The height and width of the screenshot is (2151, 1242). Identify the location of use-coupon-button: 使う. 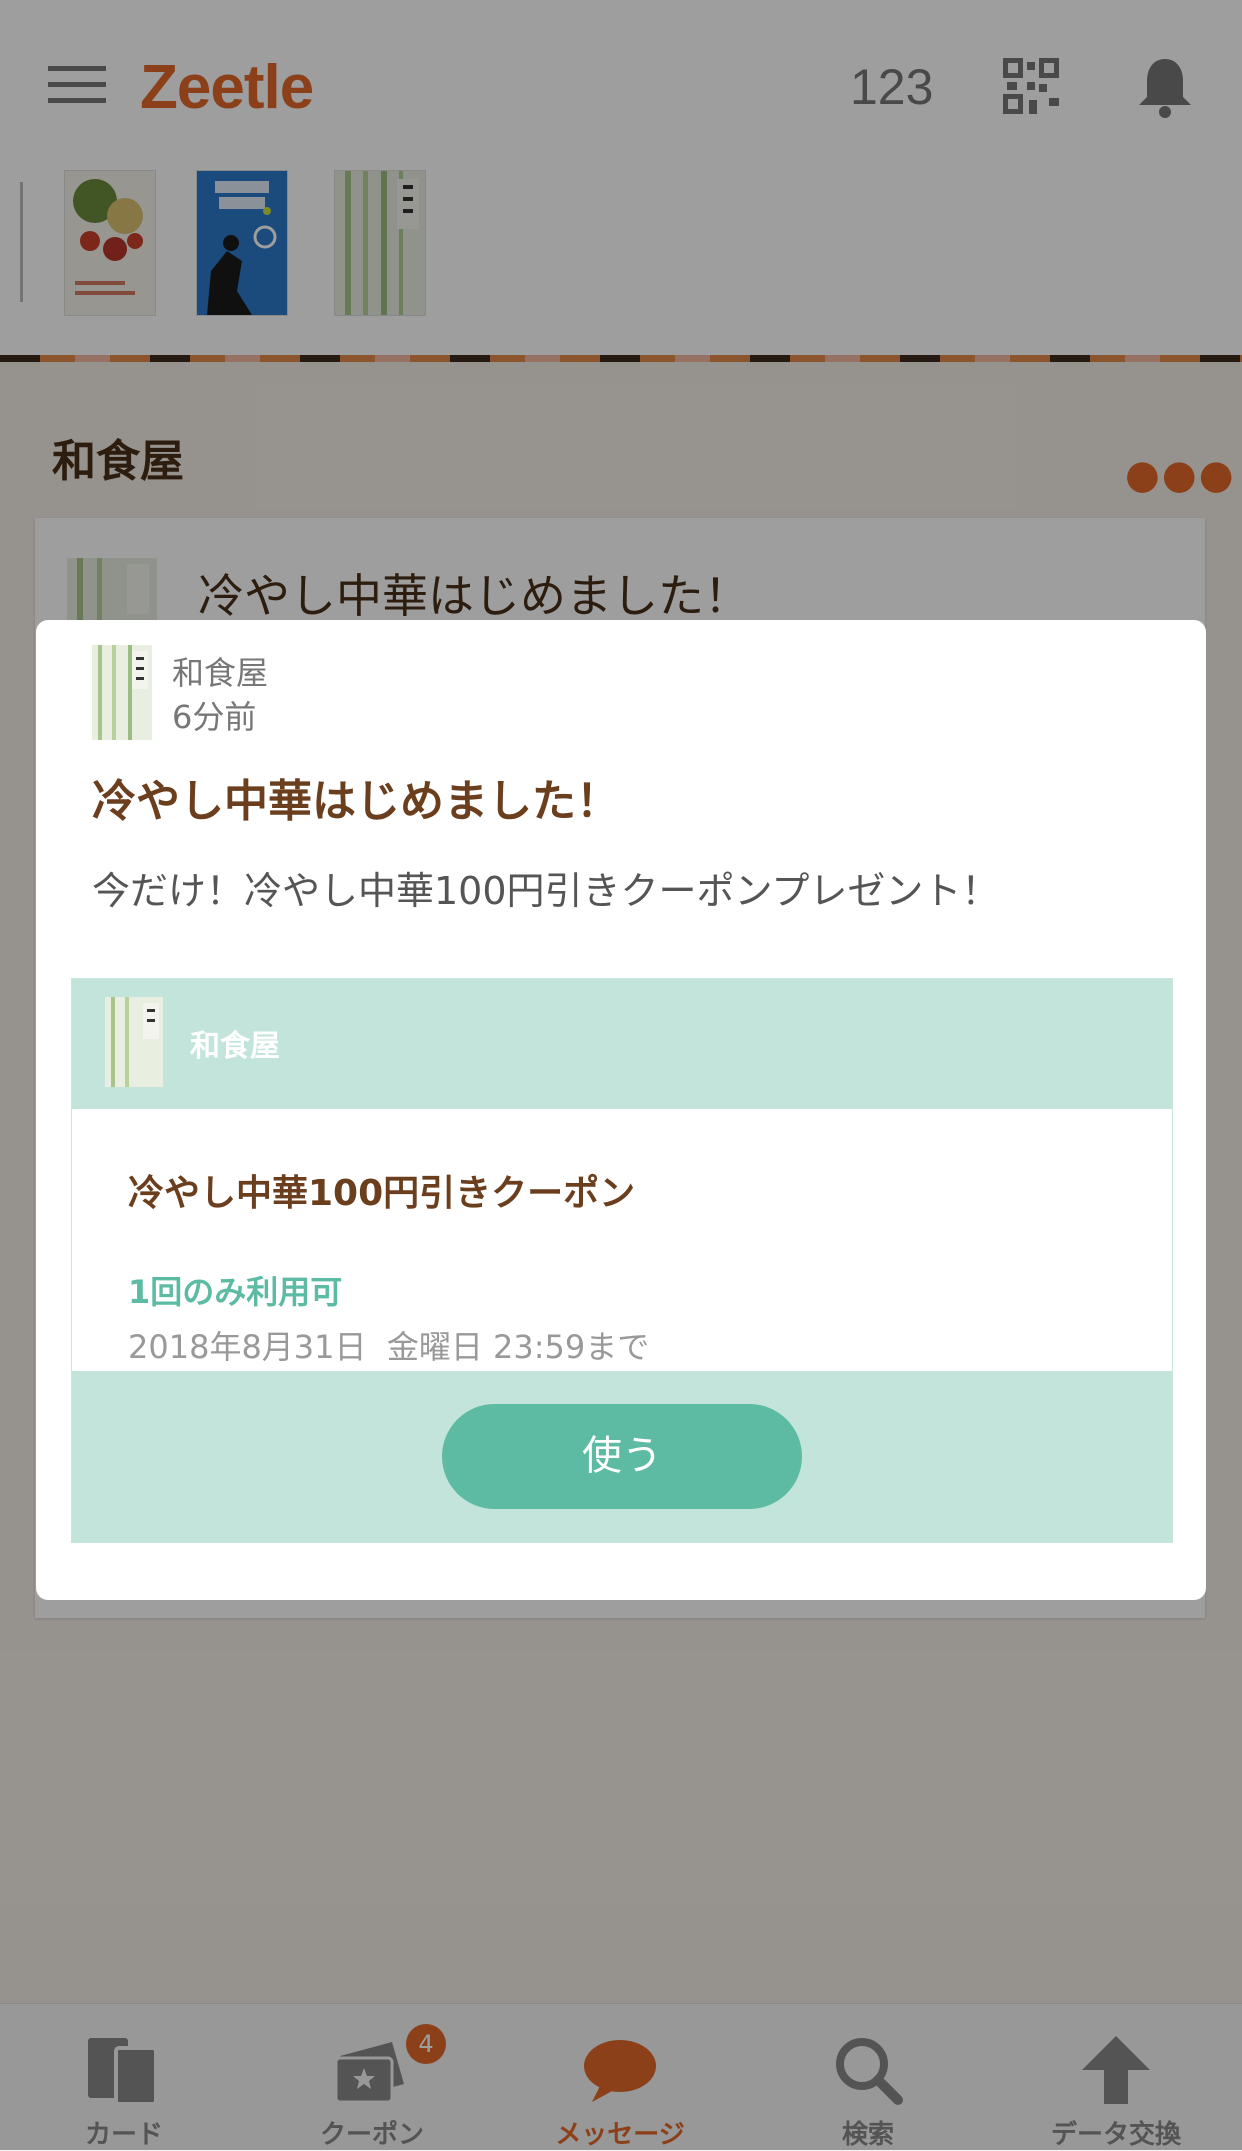
(622, 1456).